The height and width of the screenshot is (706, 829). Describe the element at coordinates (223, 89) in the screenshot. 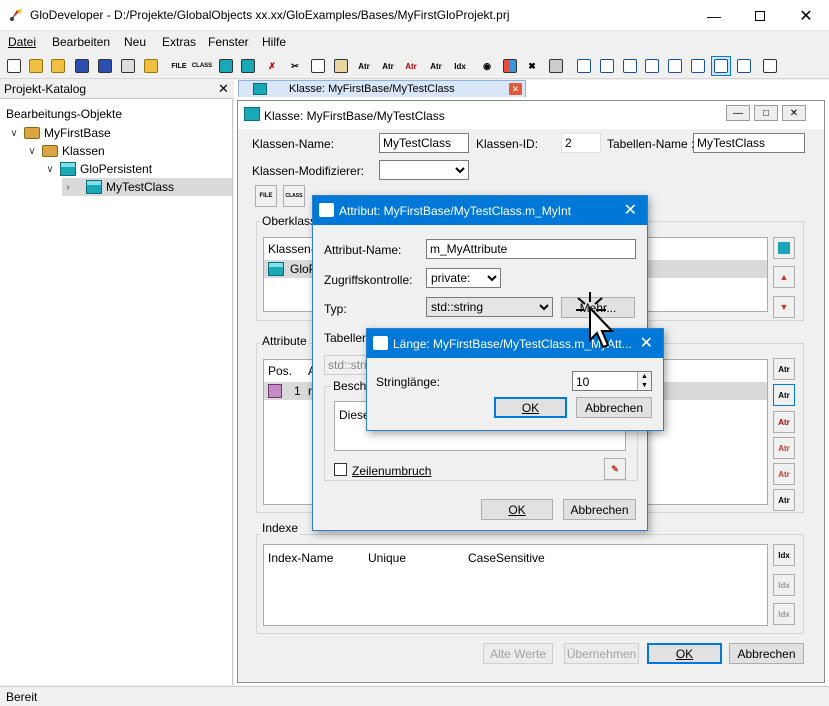

I see `panel-close-icon: ✕` at that location.